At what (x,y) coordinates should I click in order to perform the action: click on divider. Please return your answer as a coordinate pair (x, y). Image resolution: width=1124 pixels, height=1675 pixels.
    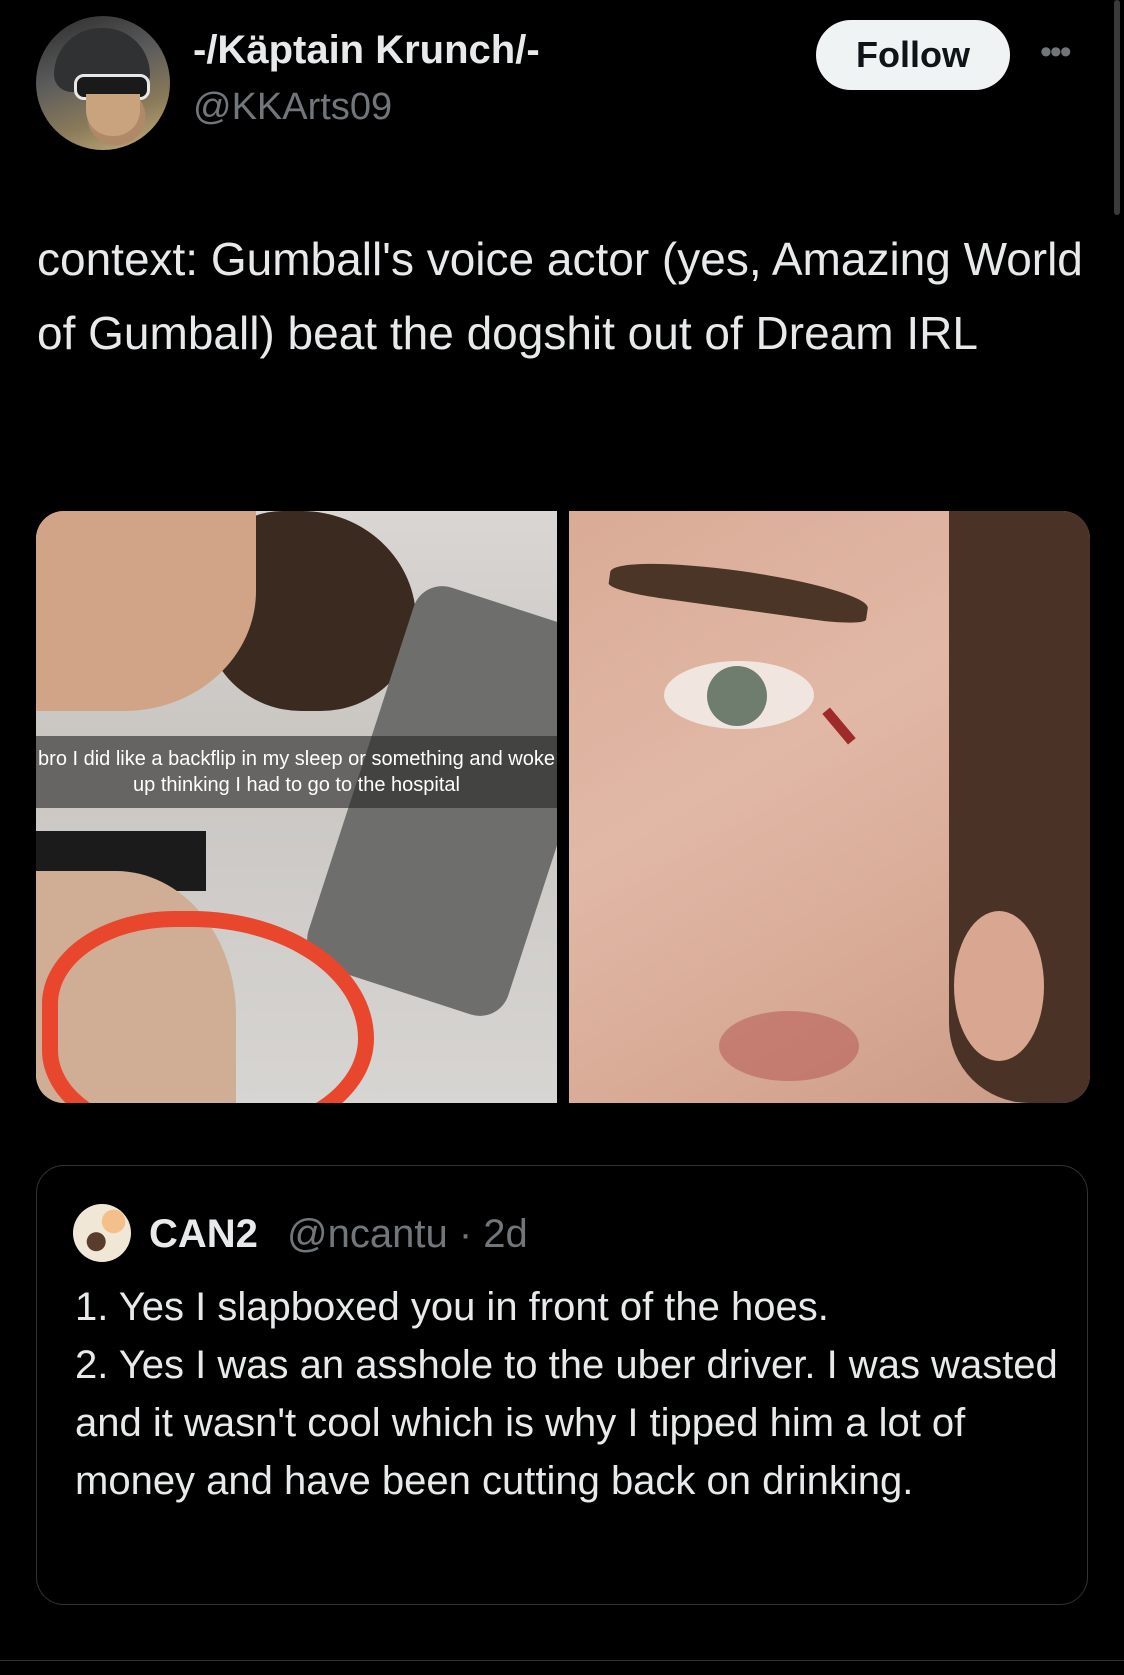
    Looking at the image, I should click on (562, 1660).